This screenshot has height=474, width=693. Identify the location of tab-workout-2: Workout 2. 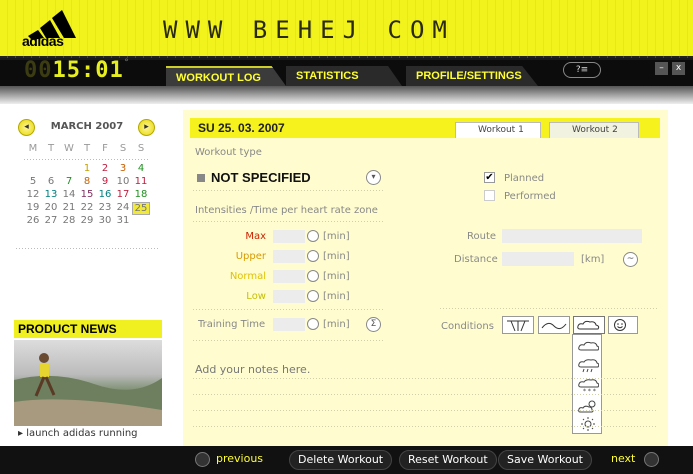
(594, 130).